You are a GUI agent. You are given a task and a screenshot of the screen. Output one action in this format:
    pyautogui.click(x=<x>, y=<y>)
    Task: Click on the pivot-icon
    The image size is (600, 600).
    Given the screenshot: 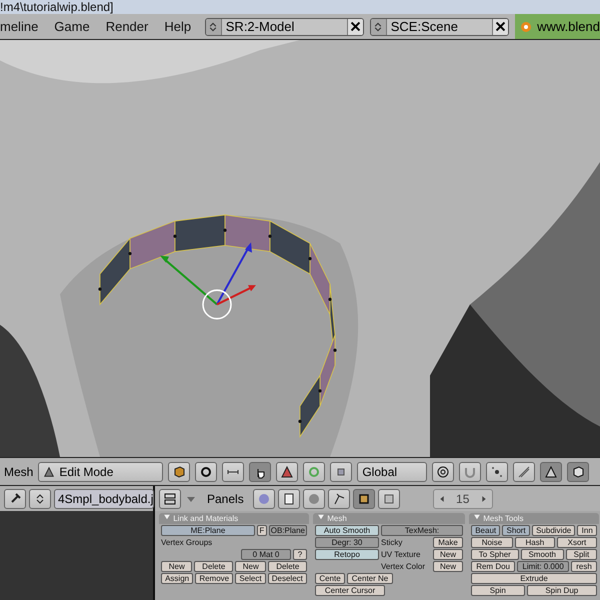 What is the action you would take?
    pyautogui.click(x=206, y=471)
    